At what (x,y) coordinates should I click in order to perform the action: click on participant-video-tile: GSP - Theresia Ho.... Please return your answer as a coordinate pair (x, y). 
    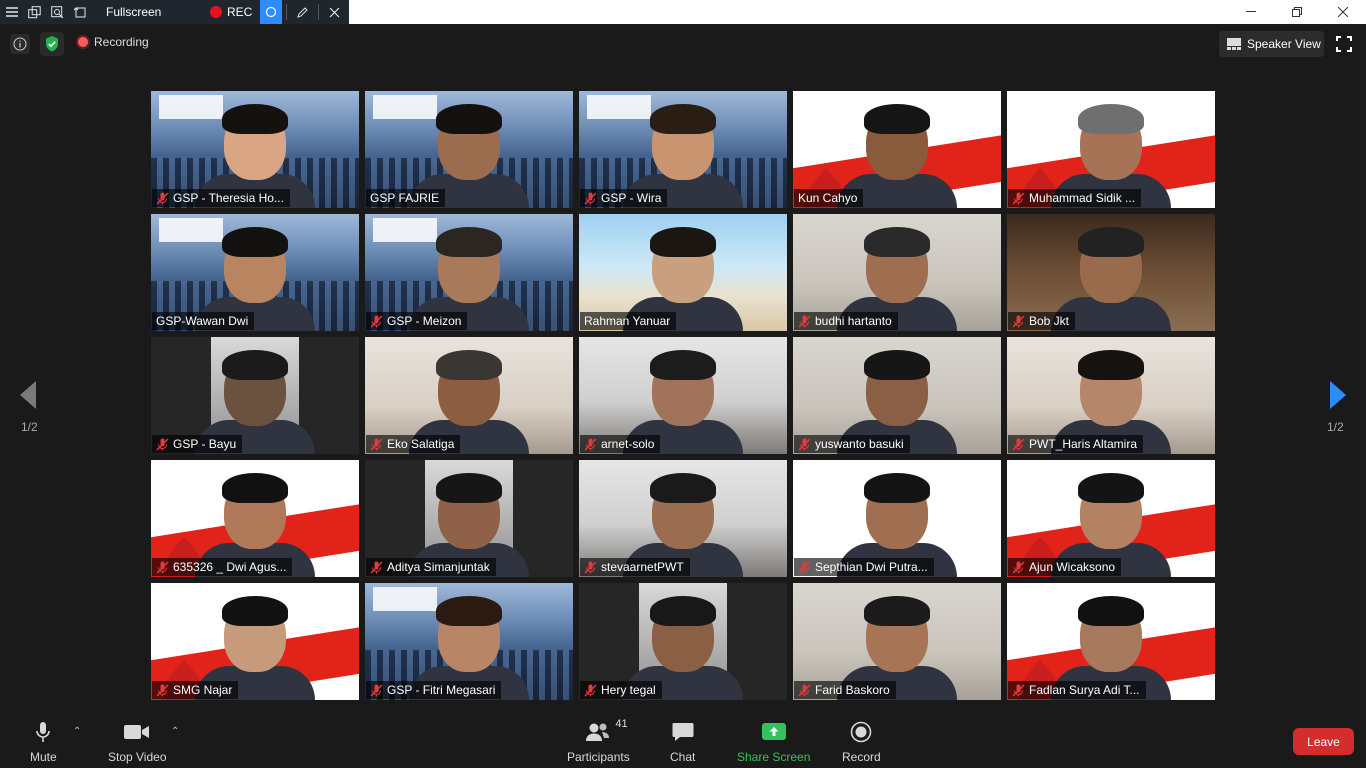
    Looking at the image, I should click on (255, 149).